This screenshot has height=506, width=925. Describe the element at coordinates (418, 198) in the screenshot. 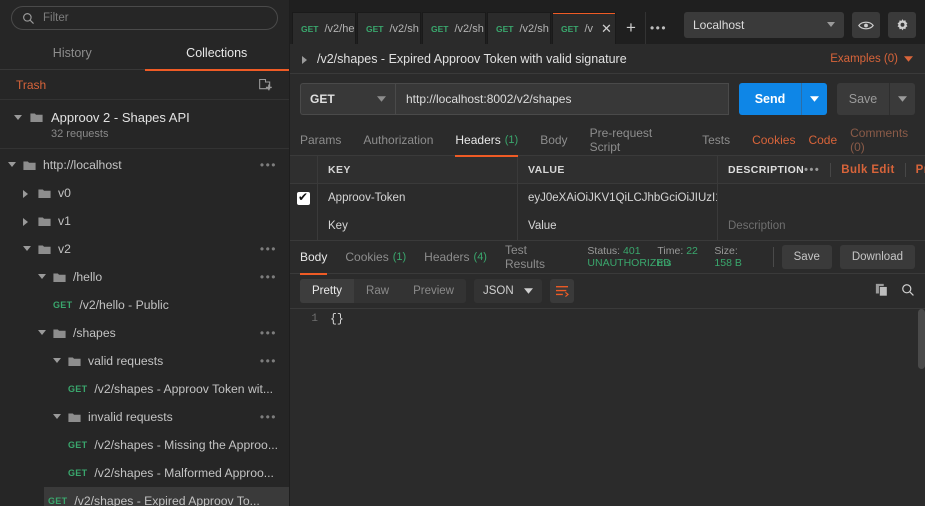

I see `header-key: Approov-Token` at that location.